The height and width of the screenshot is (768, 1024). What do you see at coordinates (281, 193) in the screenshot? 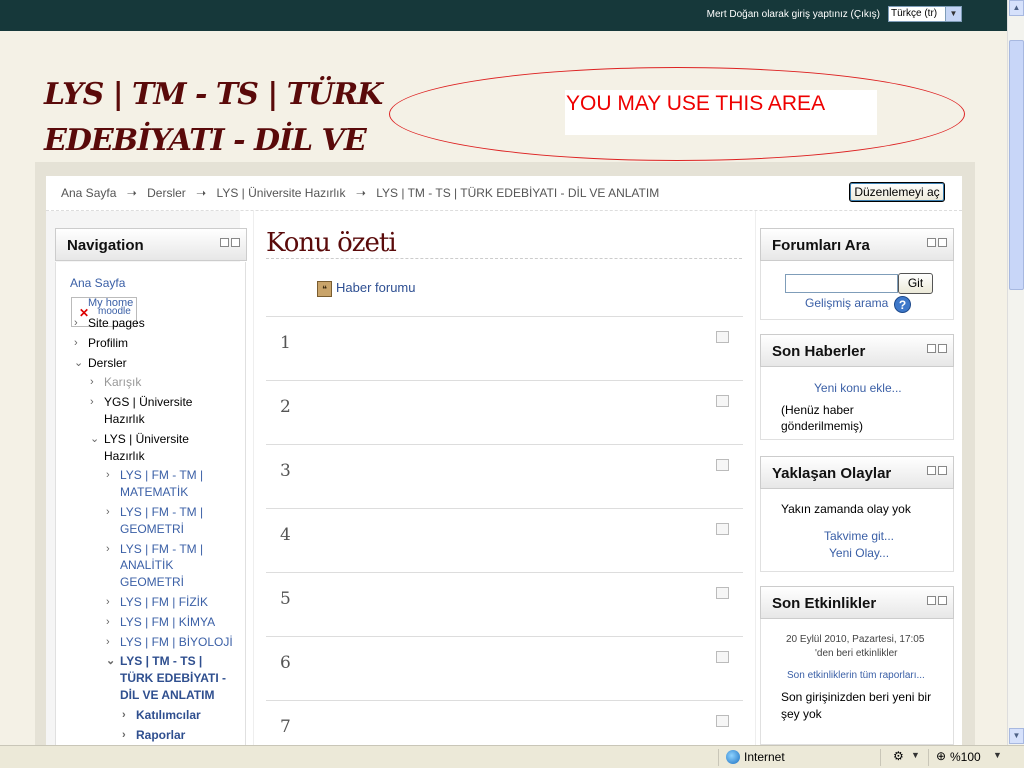
I see `breadcrumb-category: LYS | Üniversite Hazırlık` at bounding box center [281, 193].